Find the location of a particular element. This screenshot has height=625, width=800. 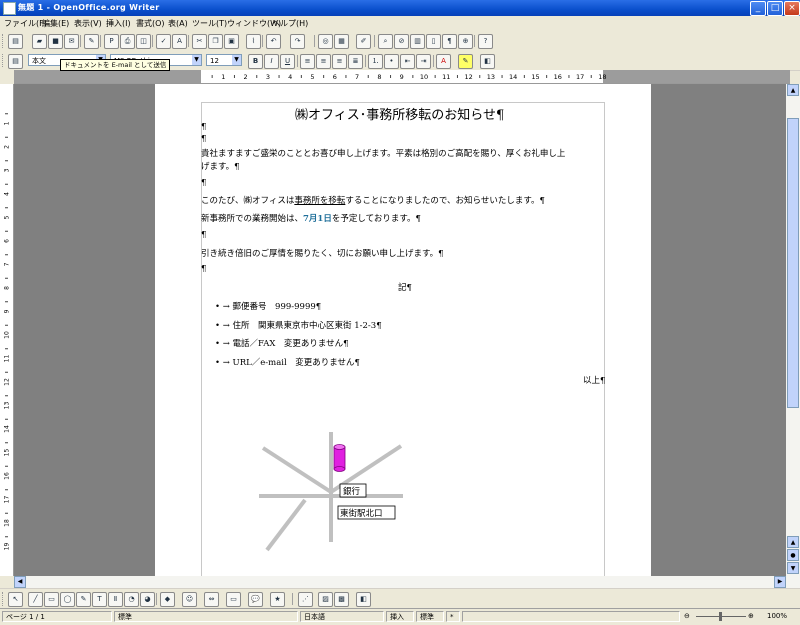

signature-field is located at coordinates (571, 616).